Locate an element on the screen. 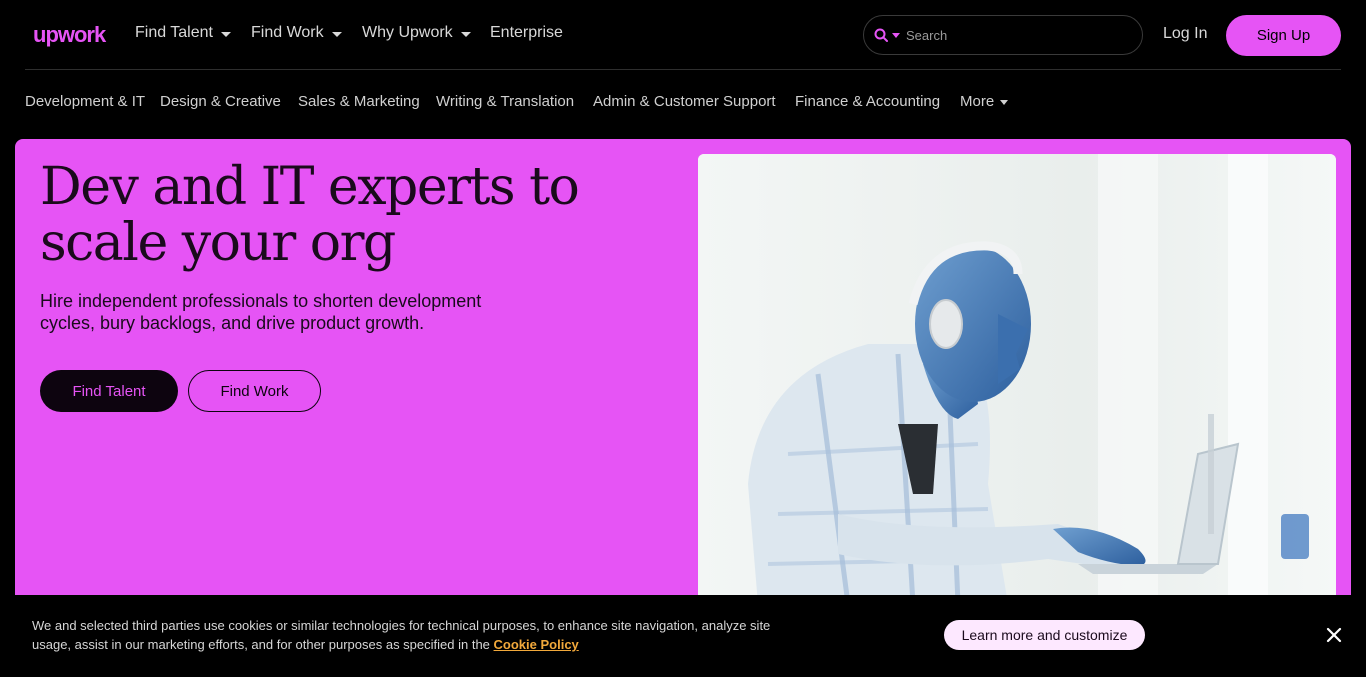 This screenshot has height=677, width=1366. find-work-button: Find Work is located at coordinates (254, 391).